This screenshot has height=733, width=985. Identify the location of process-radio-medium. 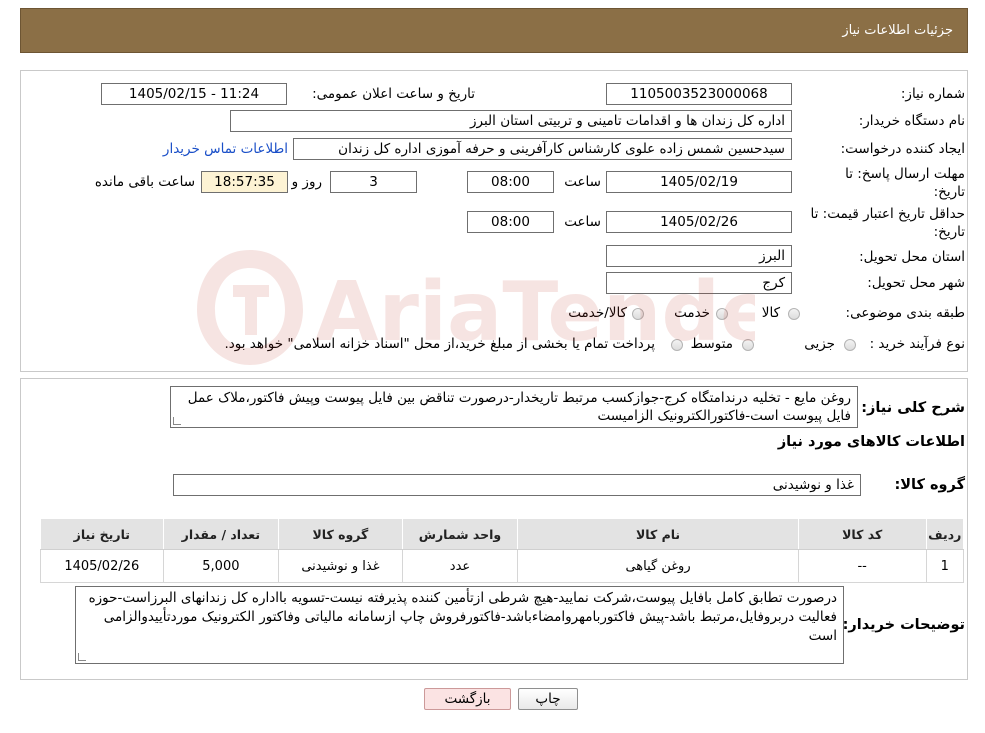
(748, 345).